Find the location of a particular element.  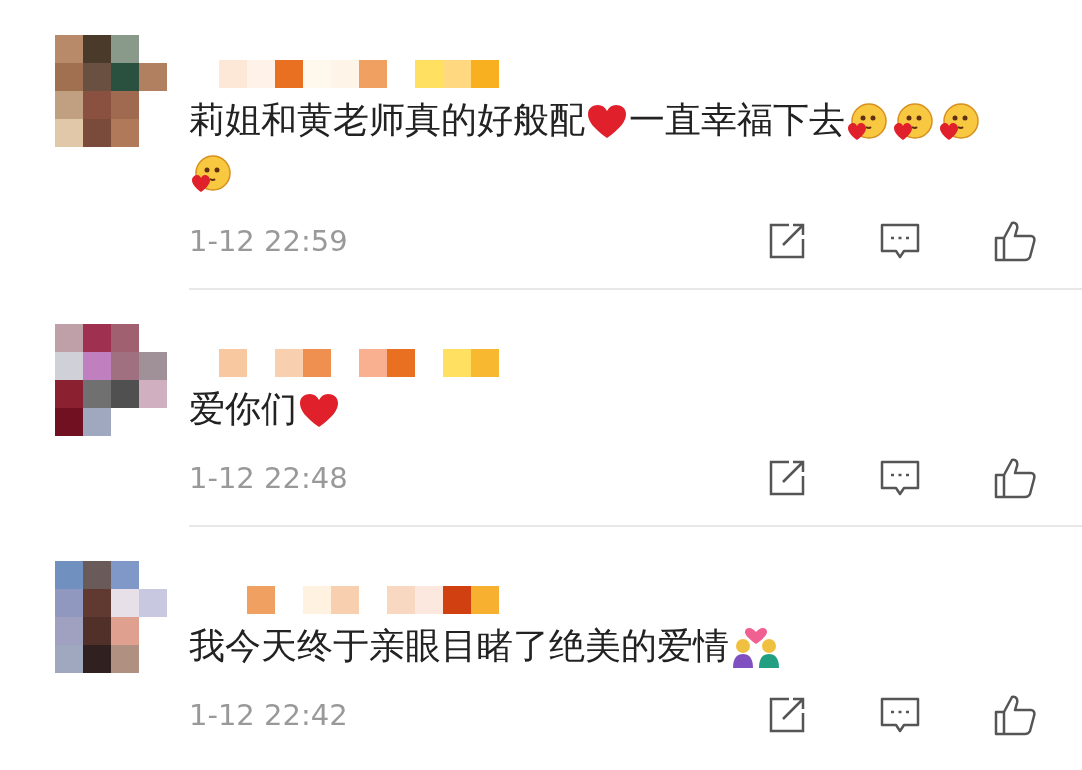

comment-text: 一直幸福下去 is located at coordinates (737, 119).